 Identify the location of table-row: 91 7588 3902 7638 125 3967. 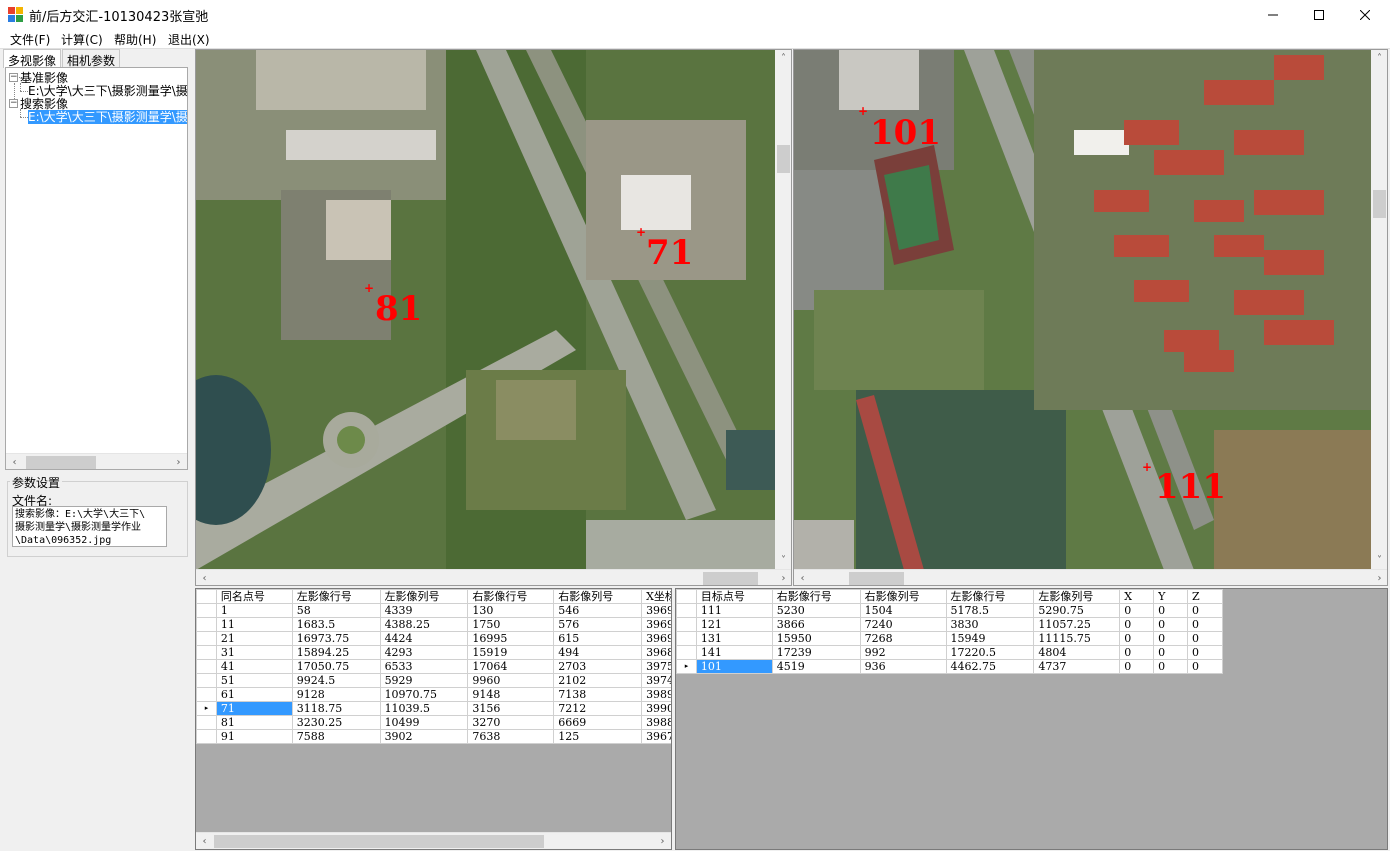
(433, 736).